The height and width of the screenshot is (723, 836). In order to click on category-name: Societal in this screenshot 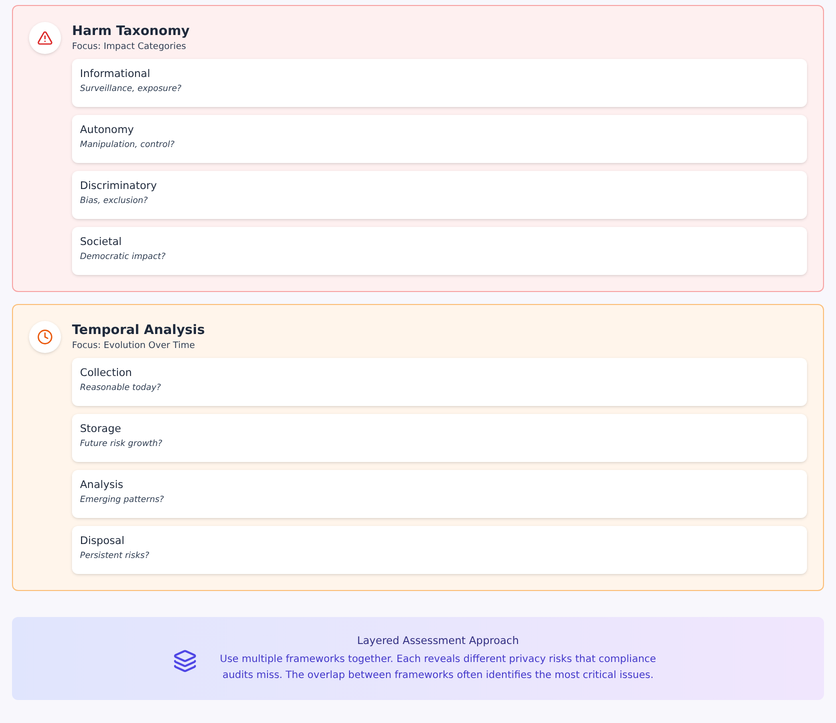, I will do `click(101, 242)`.